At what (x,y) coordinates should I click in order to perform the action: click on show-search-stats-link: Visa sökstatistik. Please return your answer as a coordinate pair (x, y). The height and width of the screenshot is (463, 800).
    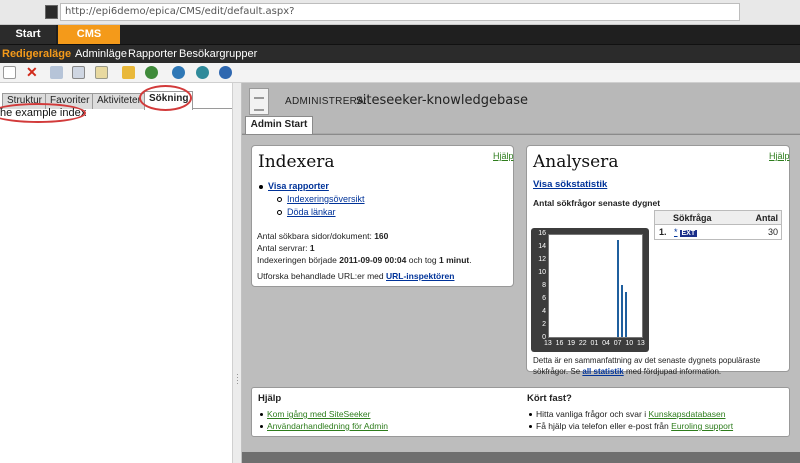
    Looking at the image, I should click on (570, 184).